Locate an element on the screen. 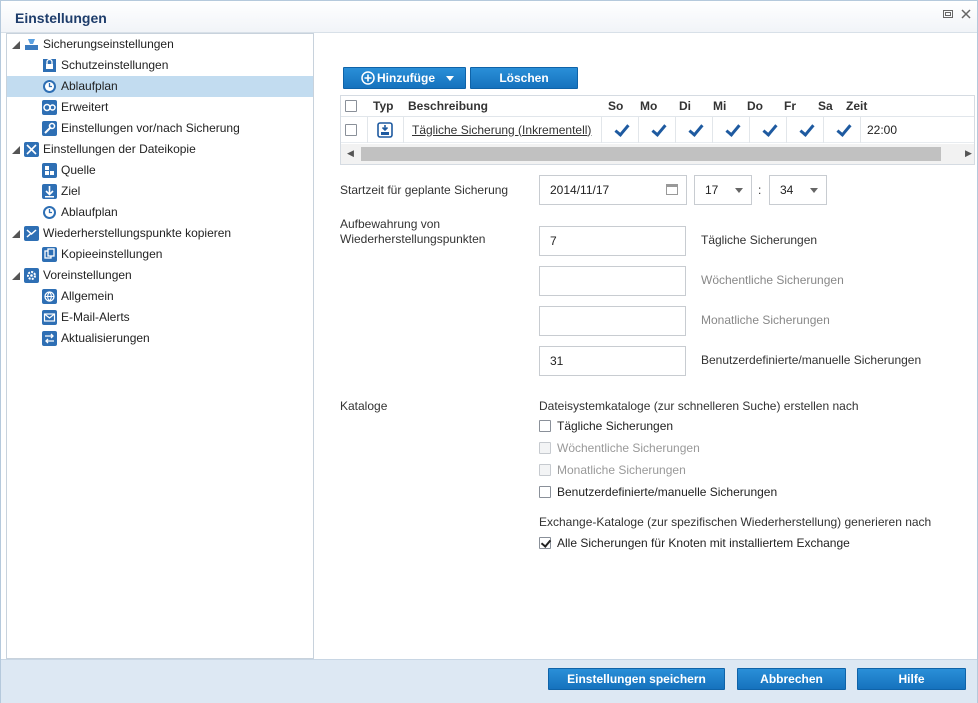 The width and height of the screenshot is (978, 703). file-copy-icon is located at coordinates (31, 149).